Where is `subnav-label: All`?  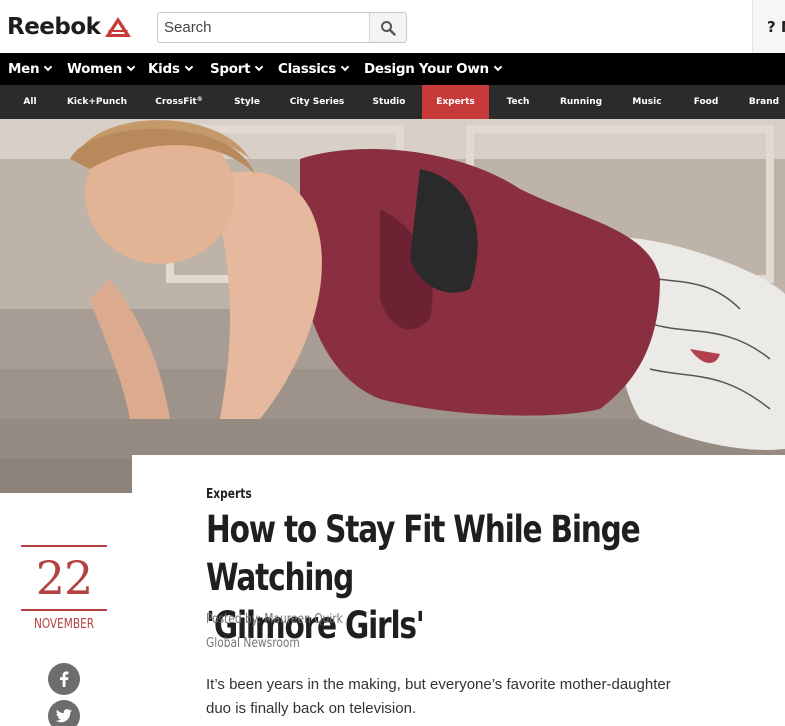 subnav-label: All is located at coordinates (30, 102).